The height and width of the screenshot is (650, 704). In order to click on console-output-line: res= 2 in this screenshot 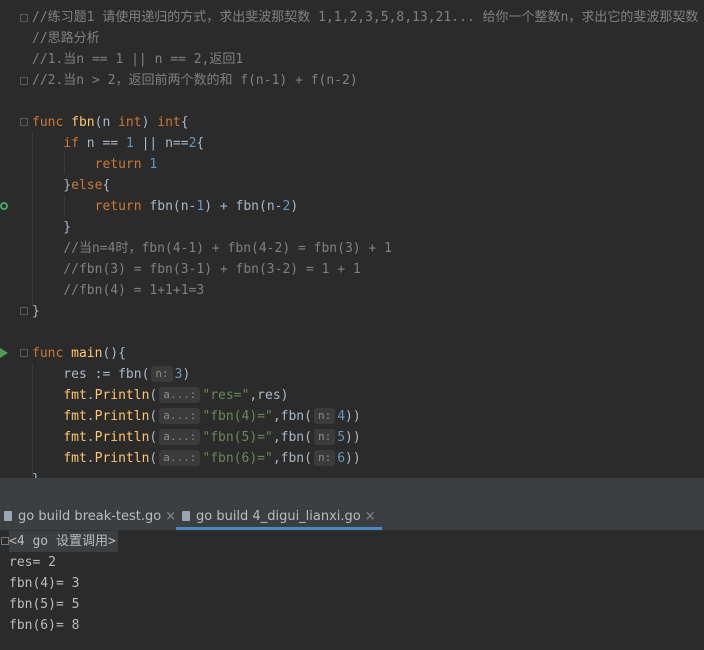, I will do `click(32, 562)`.